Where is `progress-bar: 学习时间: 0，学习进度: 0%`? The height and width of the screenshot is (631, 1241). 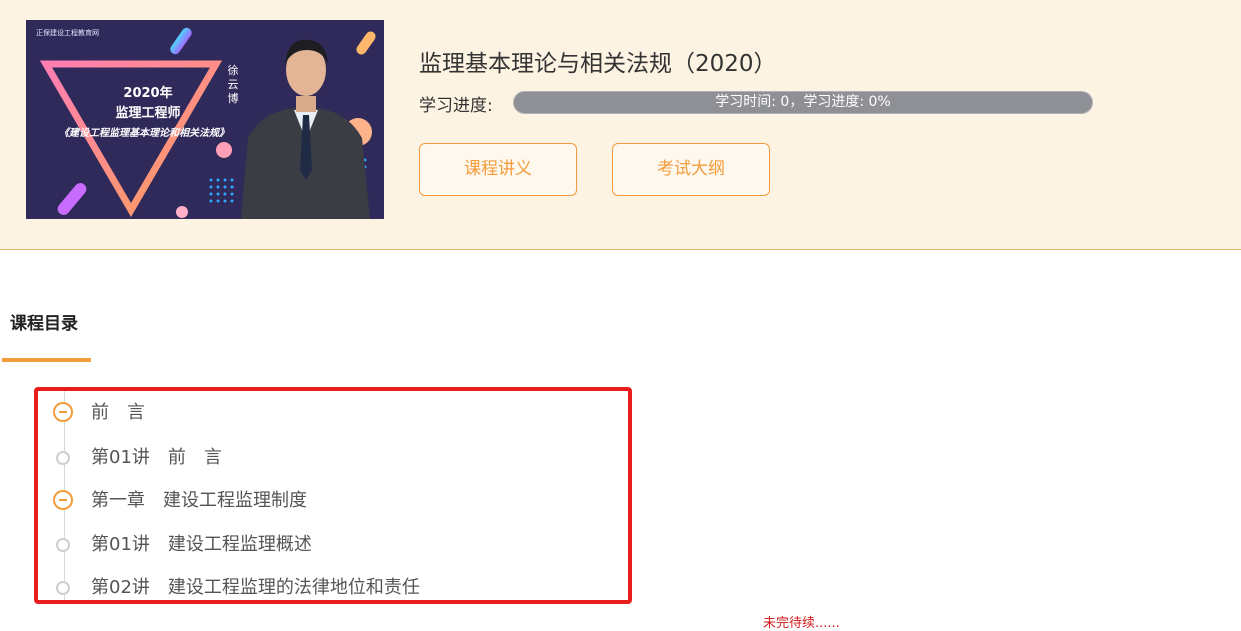 progress-bar: 学习时间: 0，学习进度: 0% is located at coordinates (803, 102).